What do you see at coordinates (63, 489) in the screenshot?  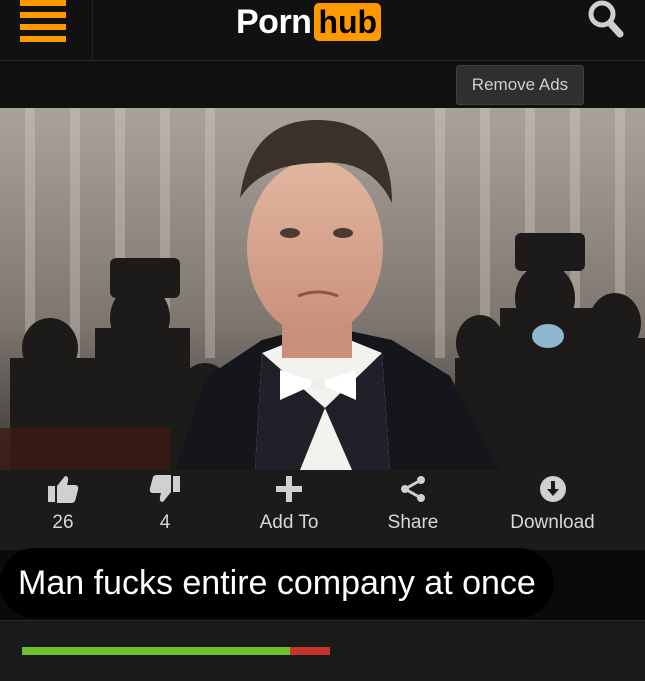 I see `thumbs-up-icon` at bounding box center [63, 489].